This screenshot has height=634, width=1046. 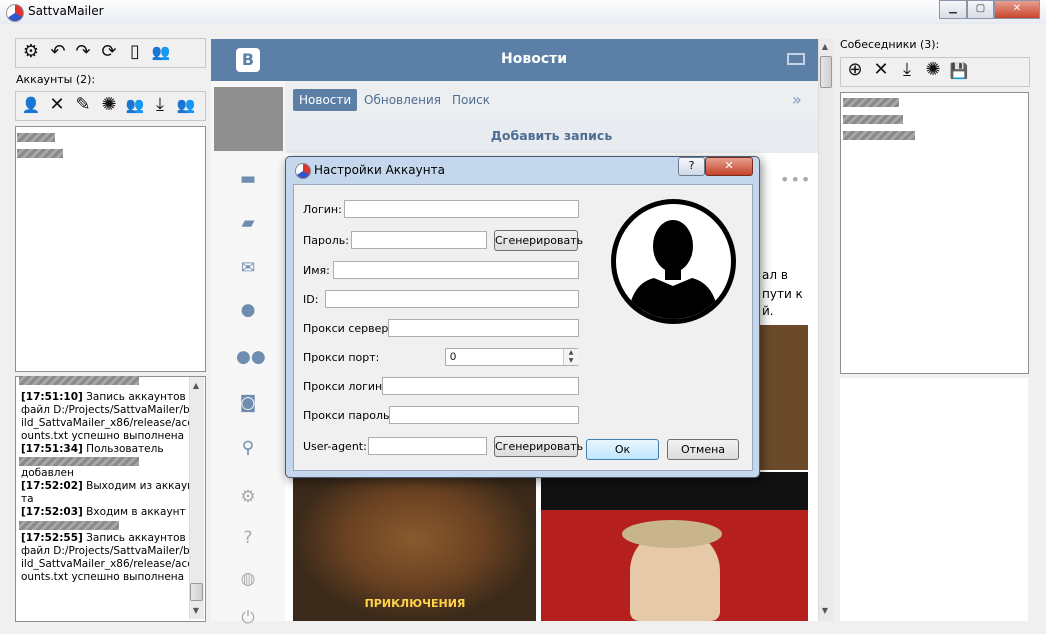 I want to click on avatar, so click(x=673, y=261).